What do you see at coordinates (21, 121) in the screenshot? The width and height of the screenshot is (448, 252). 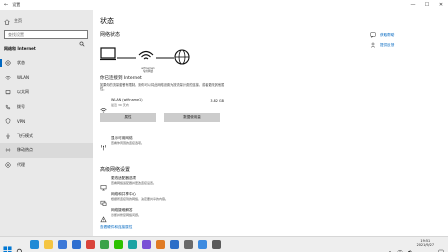 I see `sidebar-item-label: VPN` at bounding box center [21, 121].